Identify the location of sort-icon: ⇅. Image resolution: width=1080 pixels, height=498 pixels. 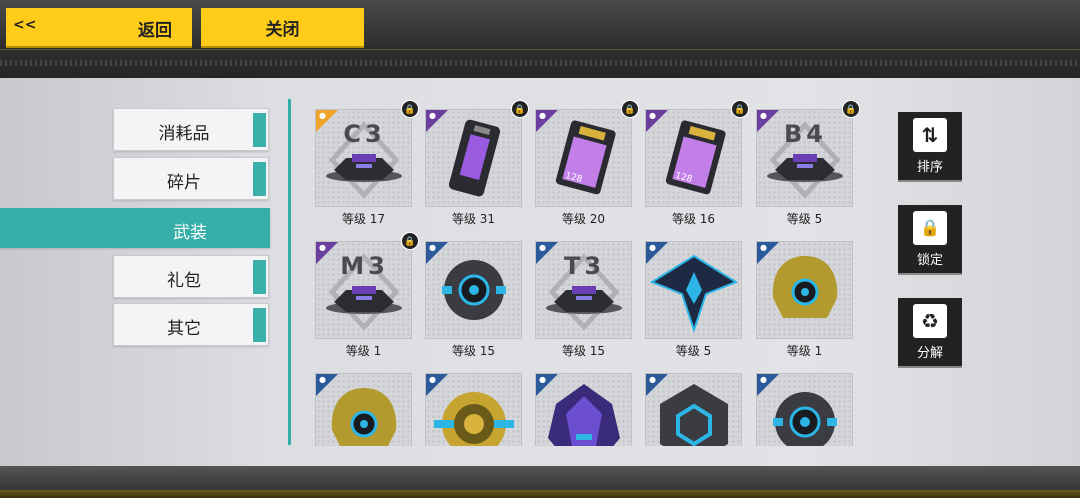
(930, 135).